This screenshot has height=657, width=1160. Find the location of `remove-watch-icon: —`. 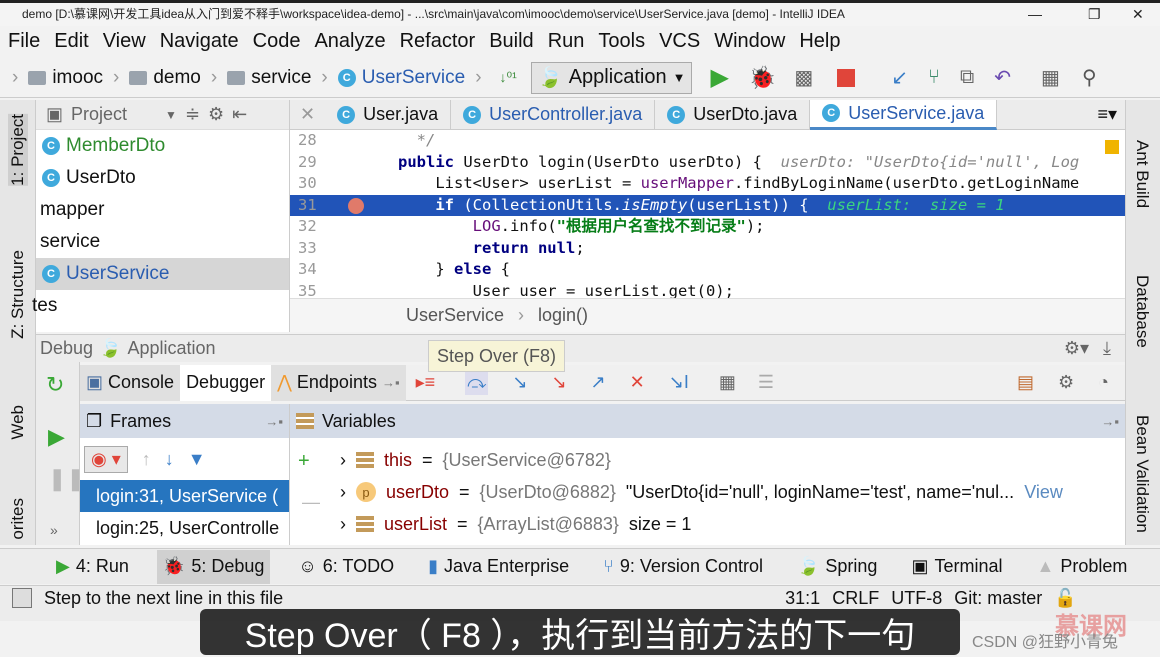

remove-watch-icon: — is located at coordinates (311, 502).